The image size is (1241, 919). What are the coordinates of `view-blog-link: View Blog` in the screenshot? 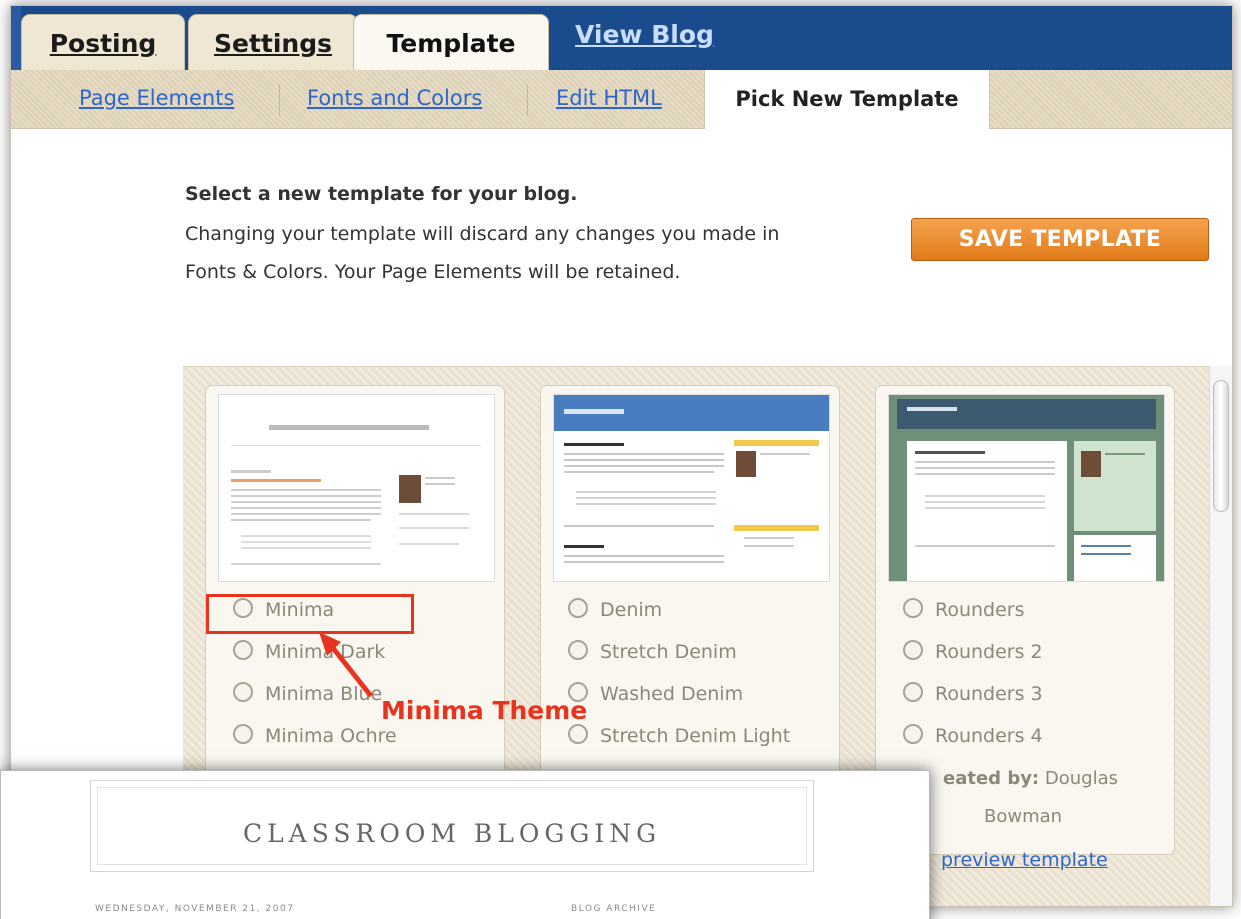 It's located at (644, 34).